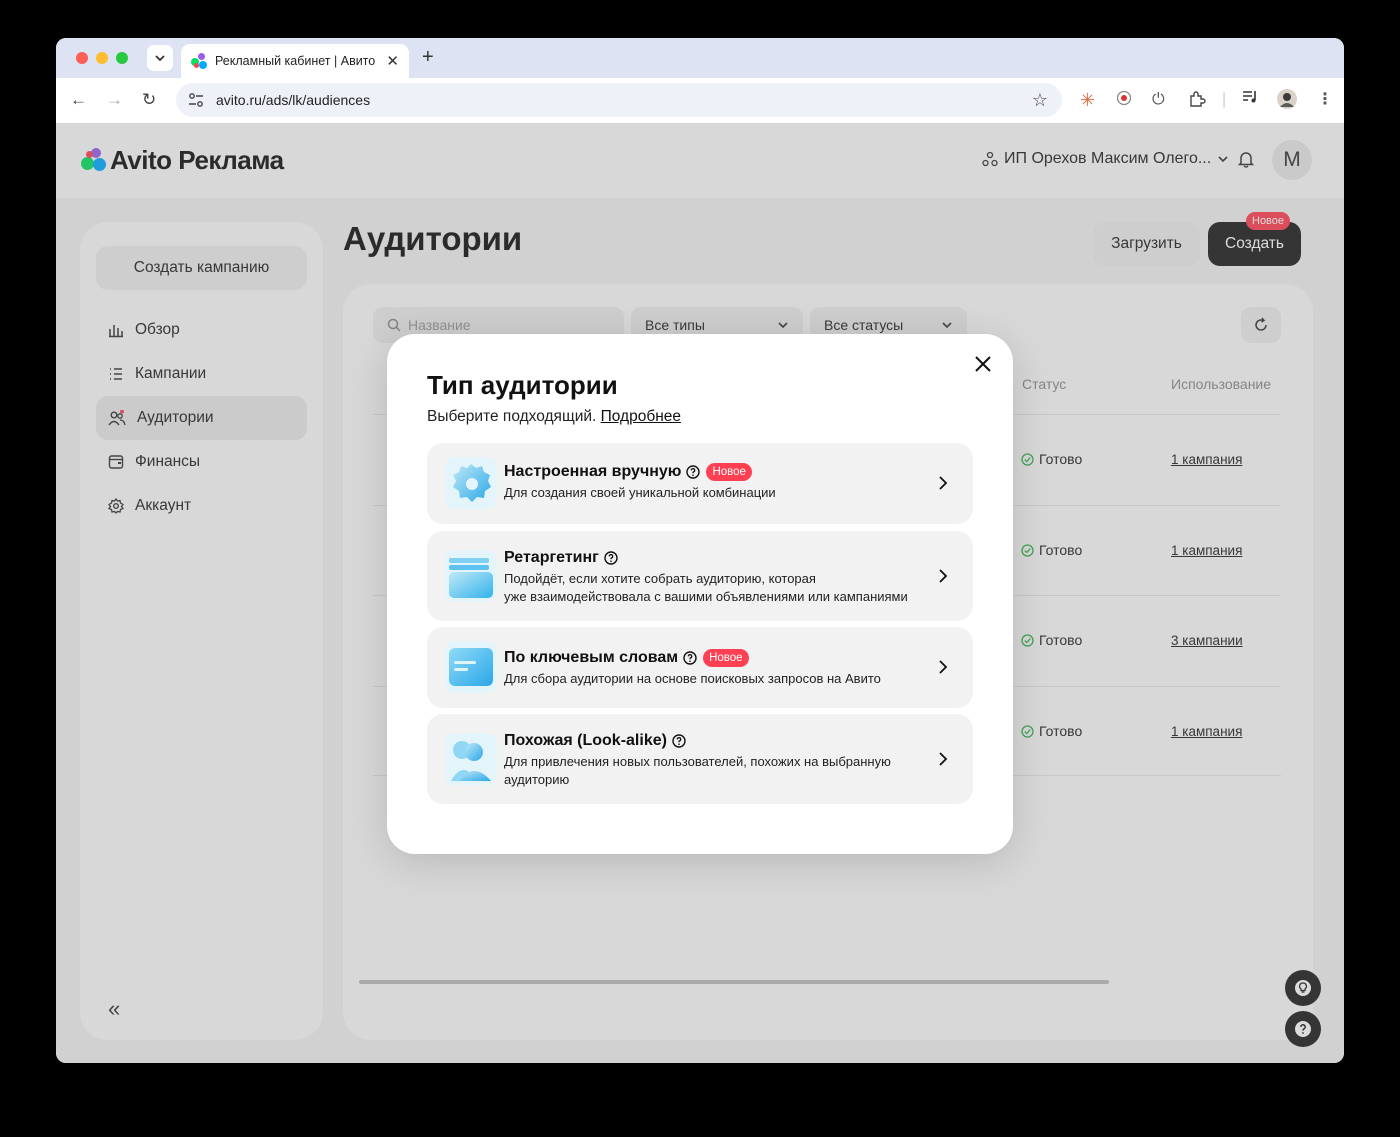 The width and height of the screenshot is (1400, 1137). Describe the element at coordinates (82, 58) in the screenshot. I see `close-window-button` at that location.